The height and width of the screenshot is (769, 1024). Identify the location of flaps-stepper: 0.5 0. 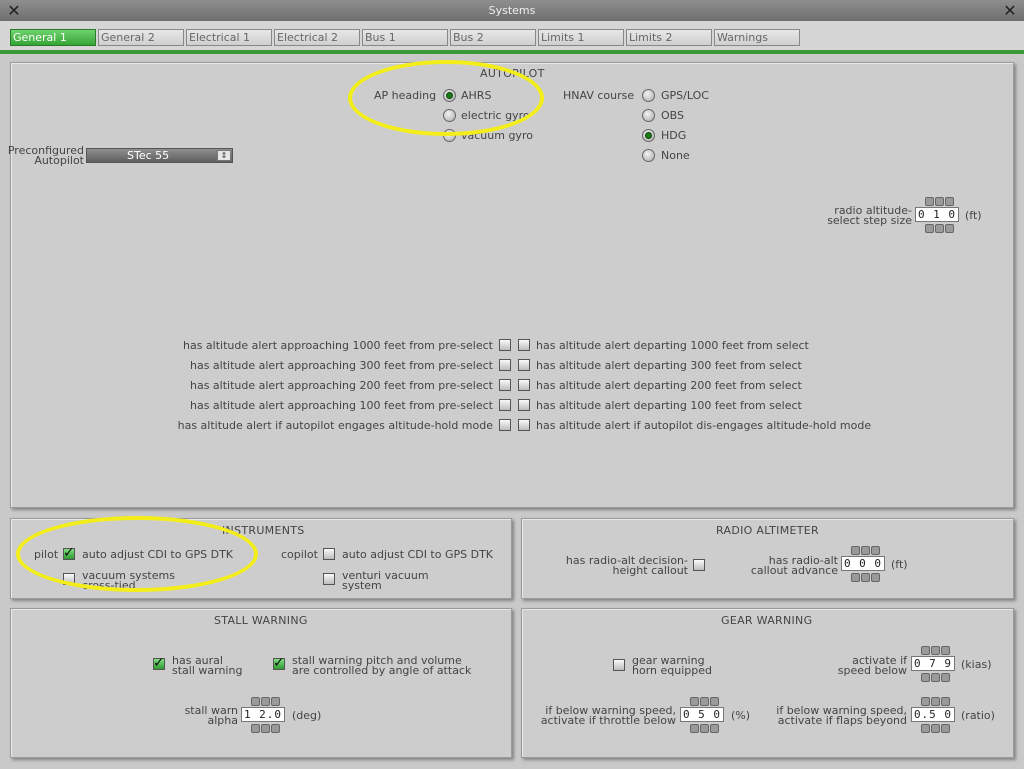
(933, 715).